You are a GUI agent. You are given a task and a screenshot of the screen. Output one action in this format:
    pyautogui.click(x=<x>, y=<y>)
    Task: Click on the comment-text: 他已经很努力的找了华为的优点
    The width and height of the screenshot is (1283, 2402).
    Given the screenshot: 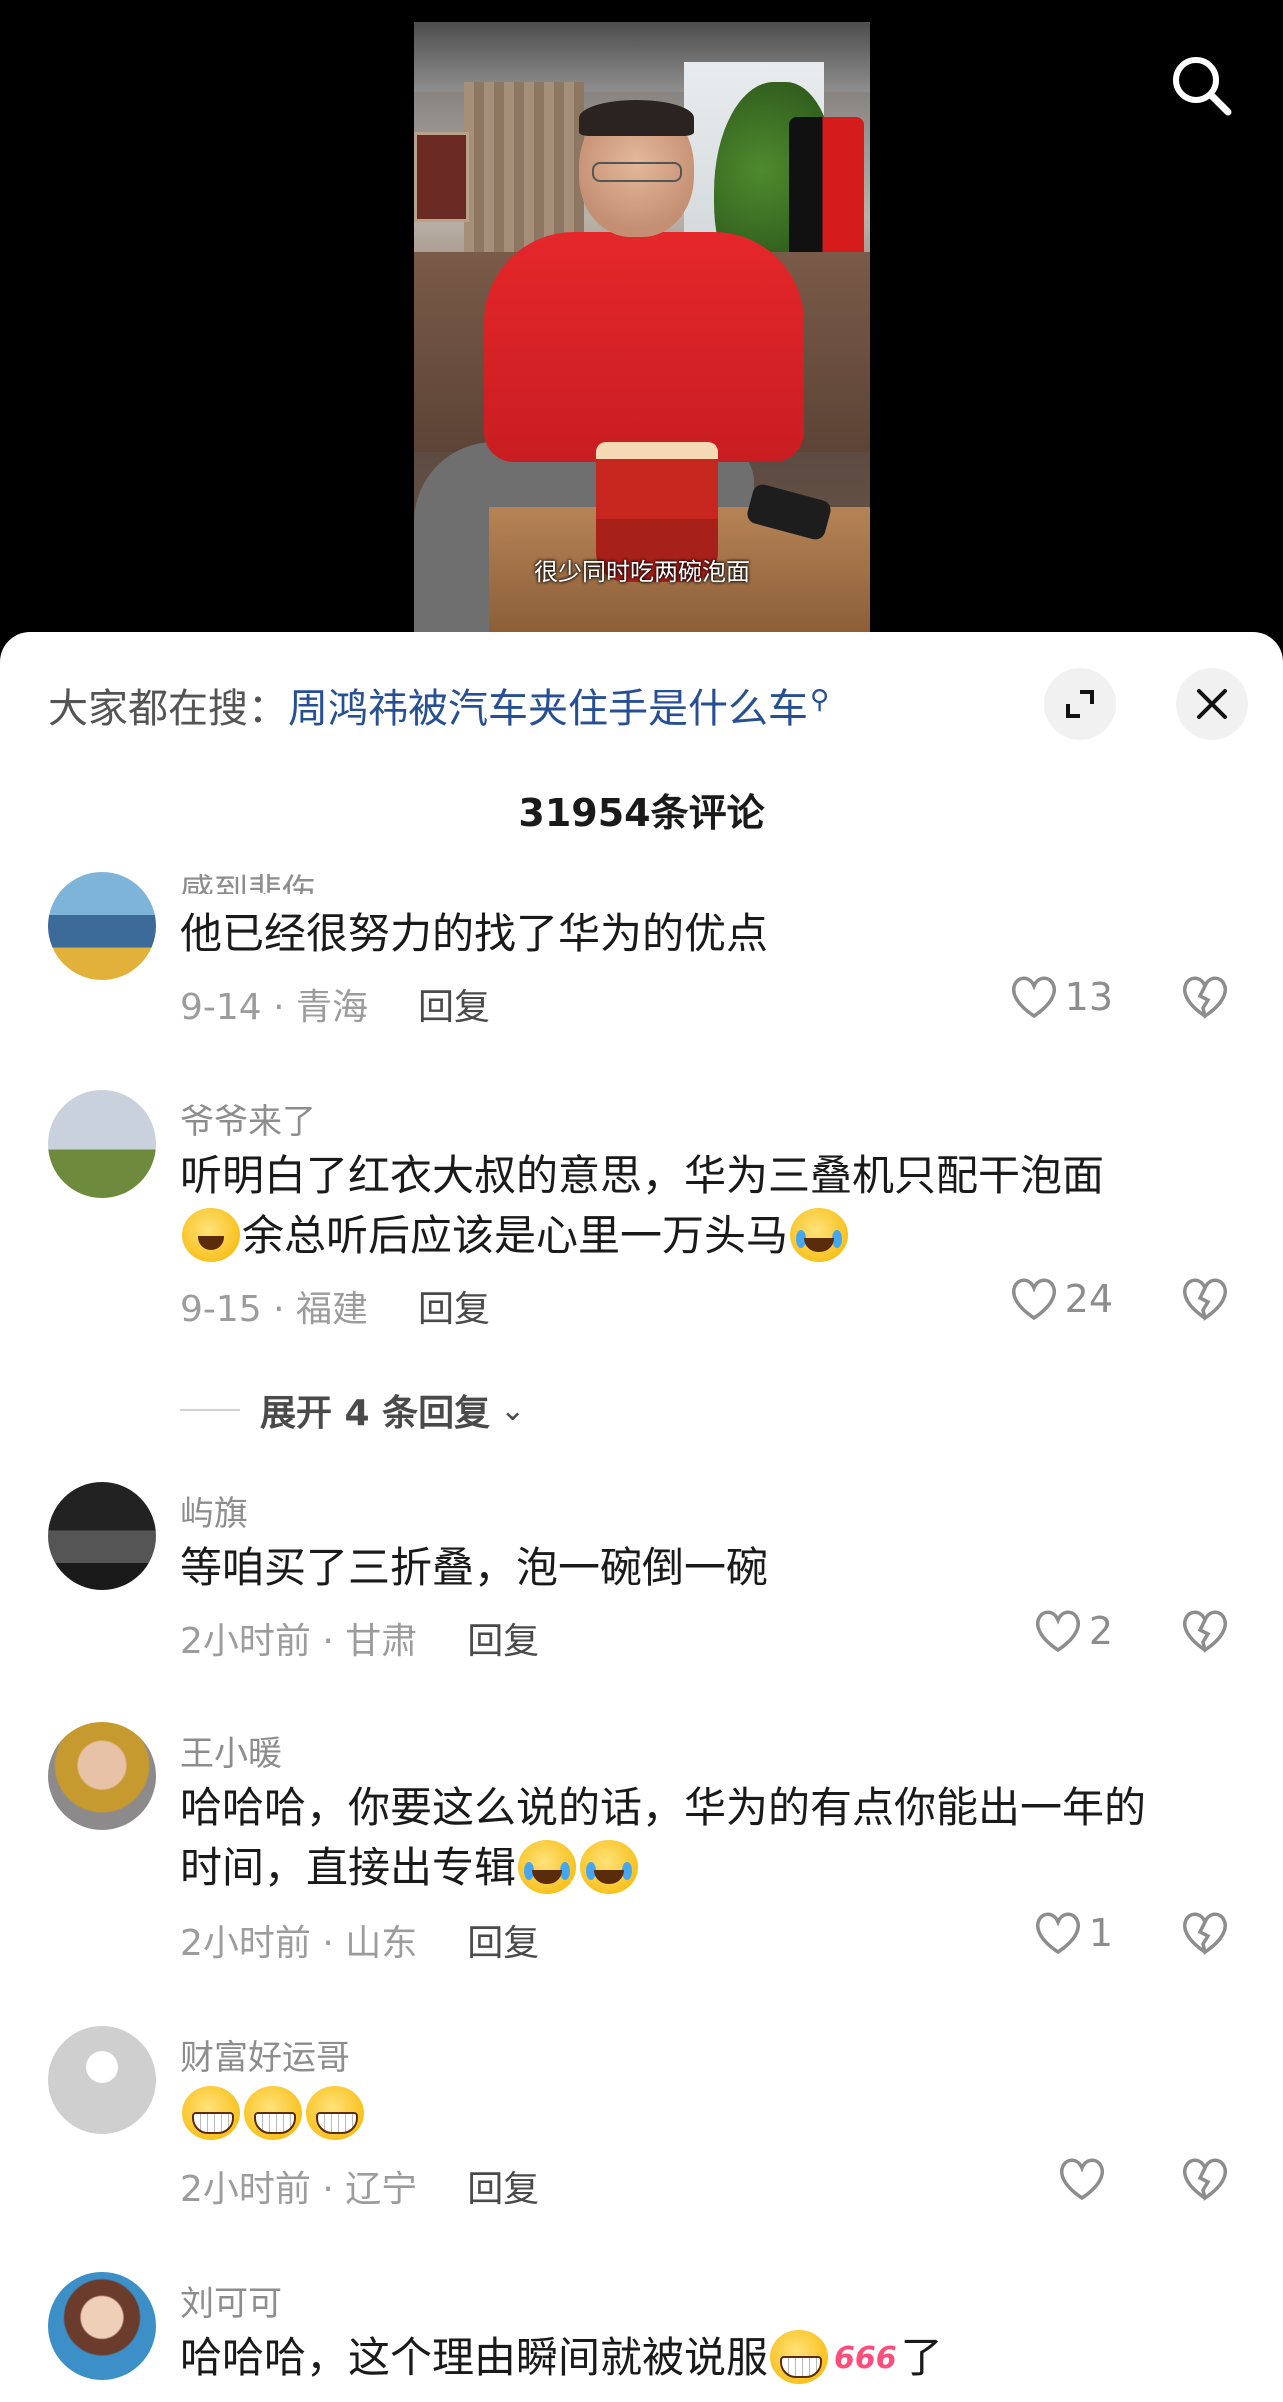 What is the action you would take?
    pyautogui.click(x=474, y=933)
    